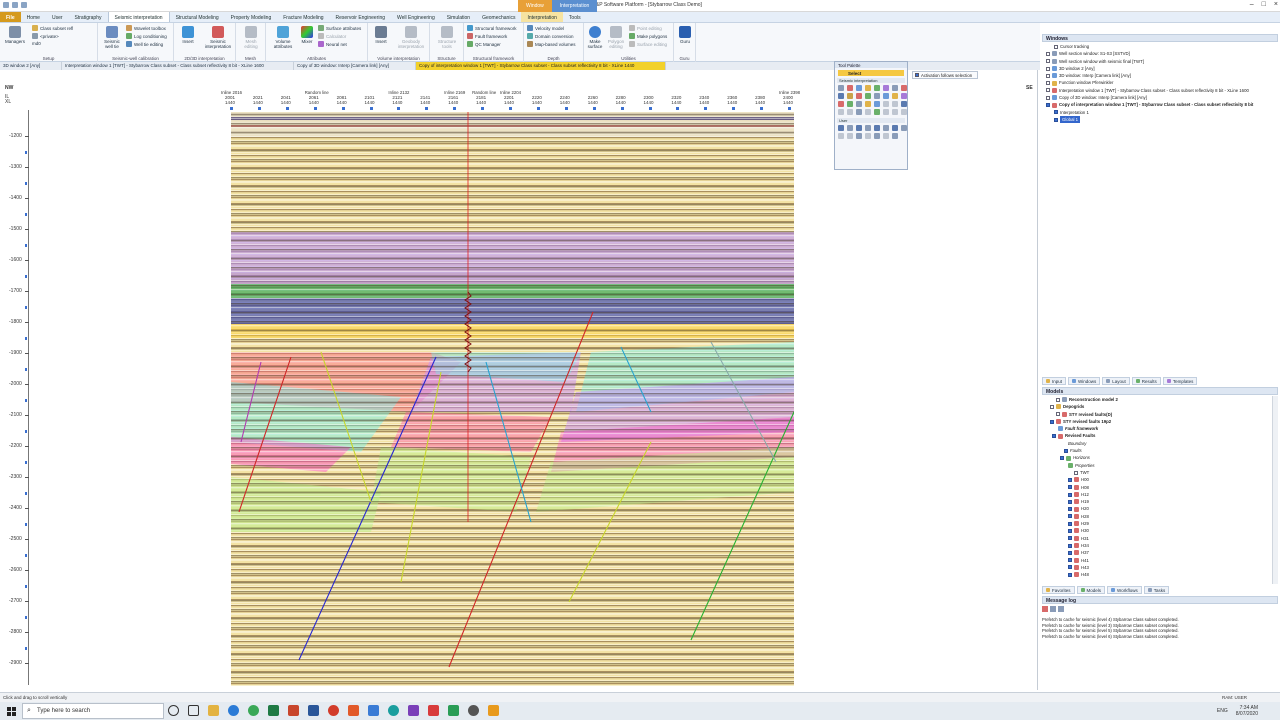 The image size is (1280, 720). What do you see at coordinates (1082, 443) in the screenshot?
I see `tree-item: Boundary` at bounding box center [1082, 443].